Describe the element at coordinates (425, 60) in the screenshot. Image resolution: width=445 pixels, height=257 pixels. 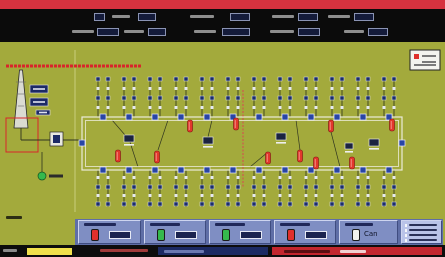
I see `legend-box-icon` at that location.